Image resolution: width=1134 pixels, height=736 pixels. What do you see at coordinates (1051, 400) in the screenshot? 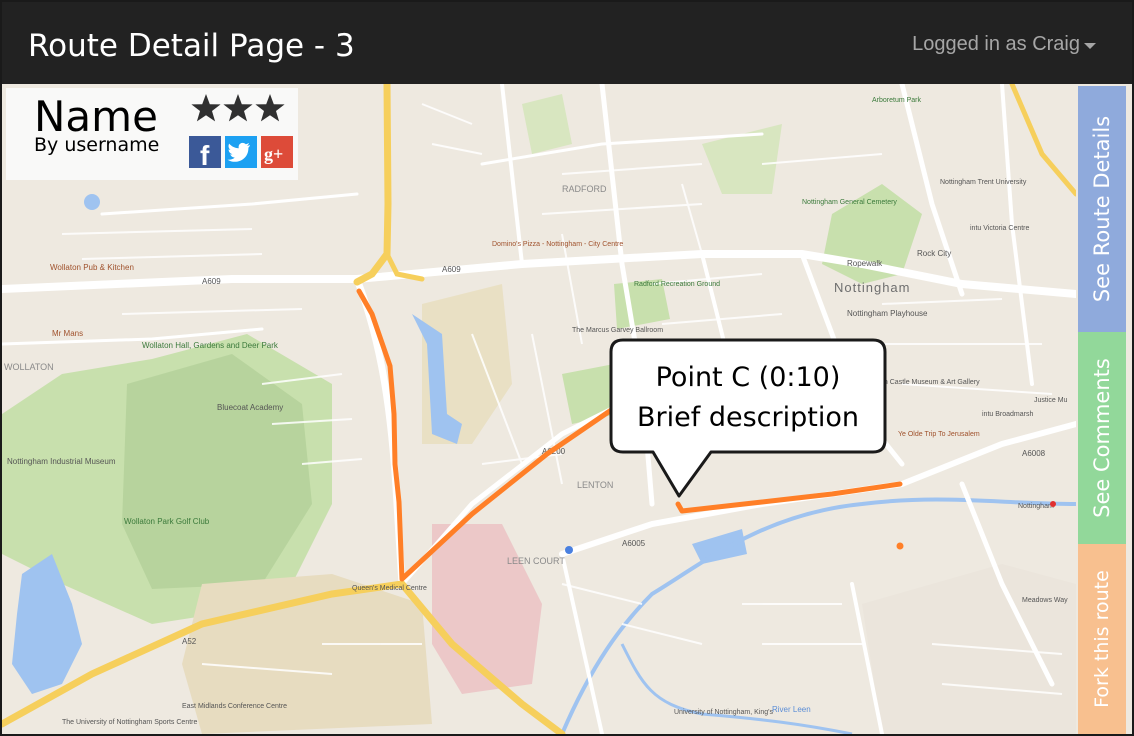
I see `map-label-justice: Justice Mu` at bounding box center [1051, 400].